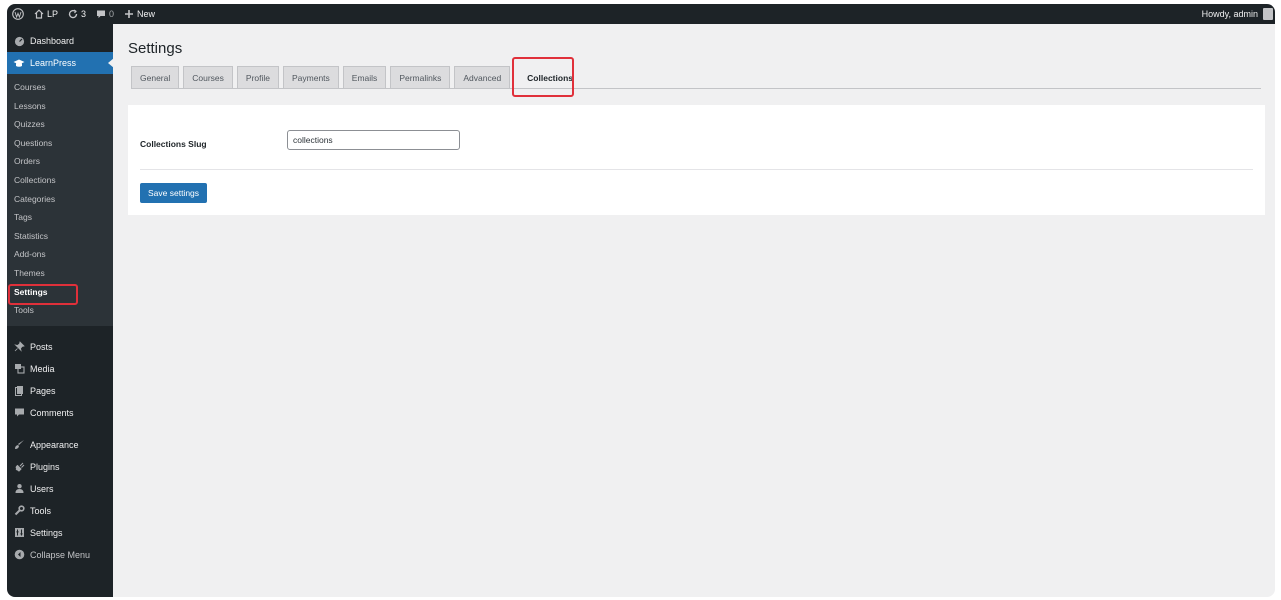  Describe the element at coordinates (60, 124) in the screenshot. I see `submenu-quizzes: Quizzes` at that location.